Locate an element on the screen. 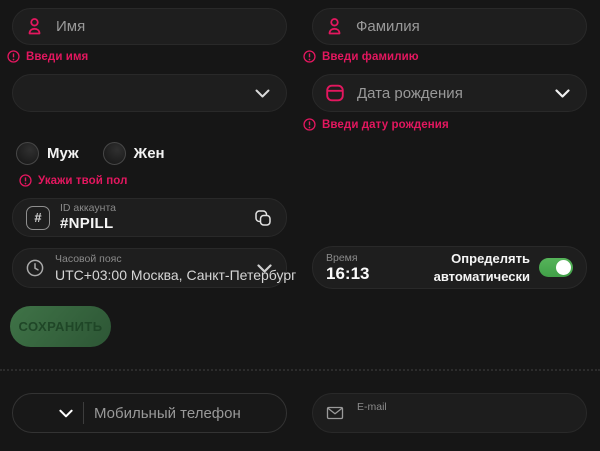 The image size is (600, 451). error-text: Укажи твой пол is located at coordinates (83, 180).